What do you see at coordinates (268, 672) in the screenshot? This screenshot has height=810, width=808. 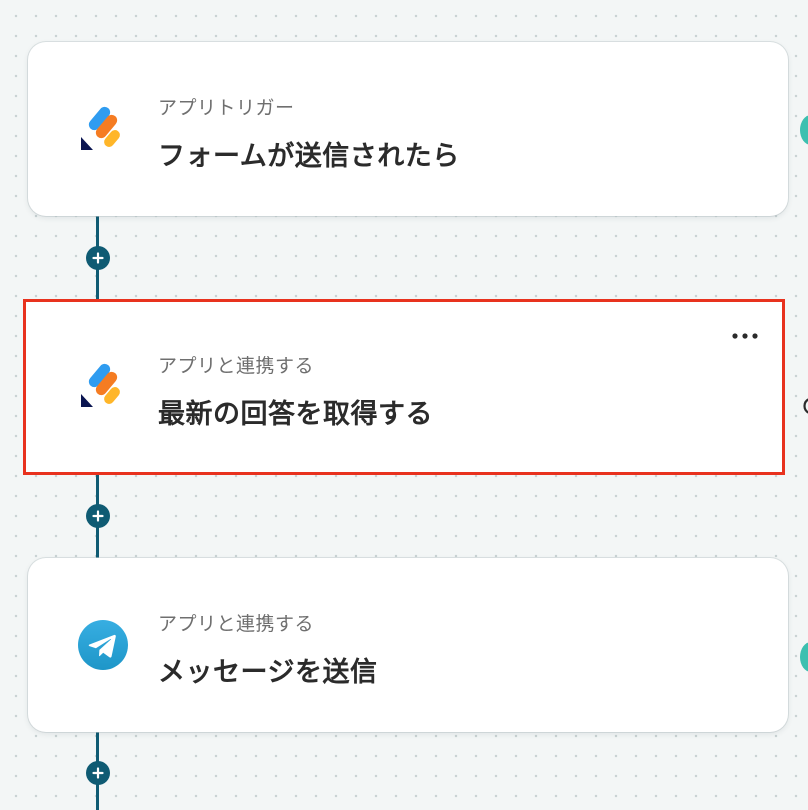 I see `step-title: メッセージを送信` at bounding box center [268, 672].